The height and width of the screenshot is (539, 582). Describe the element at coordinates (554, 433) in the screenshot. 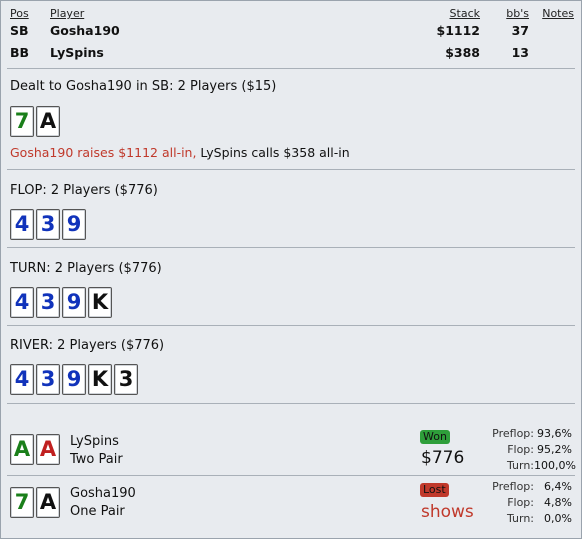

I see `preflop-equity: 93,6%` at that location.